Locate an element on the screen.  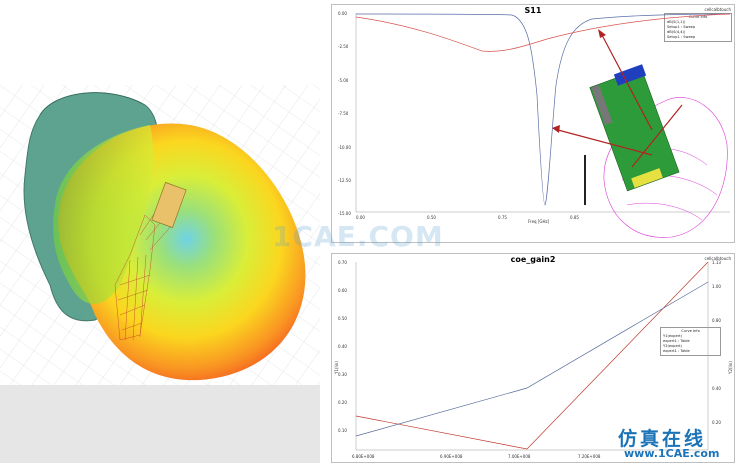
phone-hand-illustration is located at coordinates (658, 151).